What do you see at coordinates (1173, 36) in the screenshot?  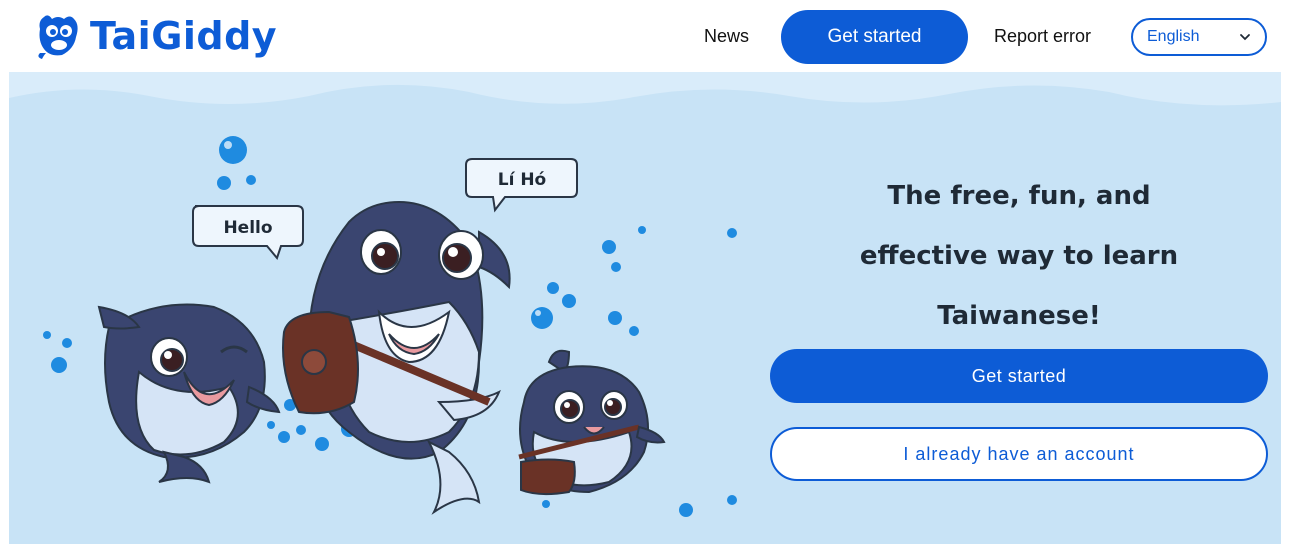 I see `language-selected-value: English` at bounding box center [1173, 36].